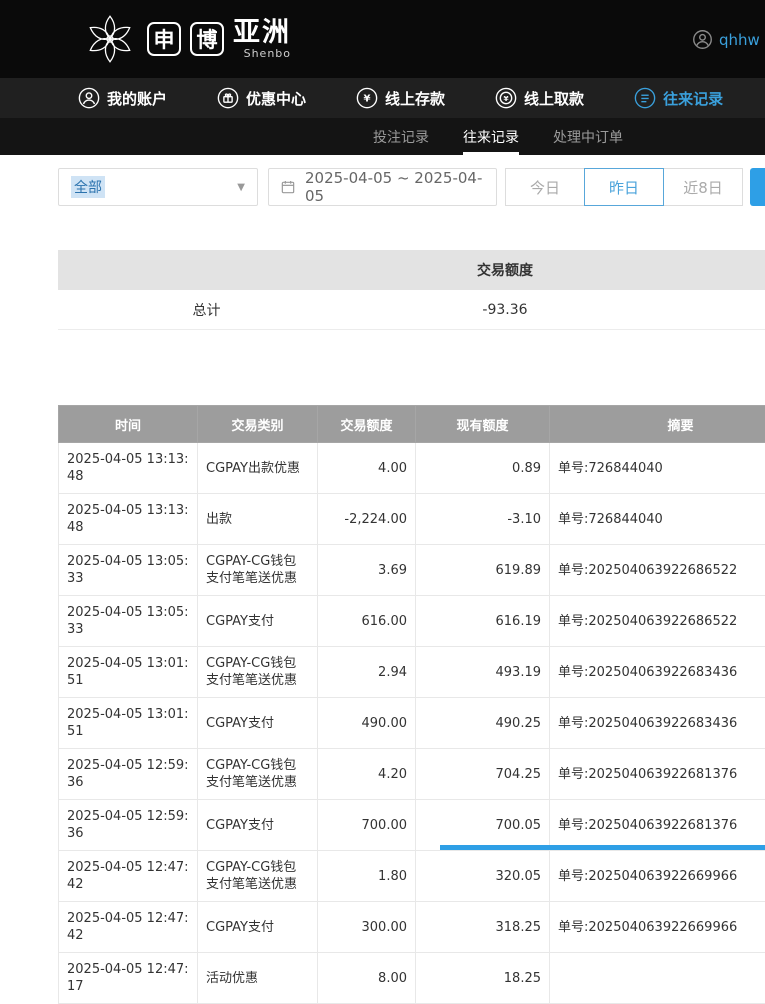 The height and width of the screenshot is (1004, 765). What do you see at coordinates (483, 825) in the screenshot?
I see `table-cell: 700.05` at bounding box center [483, 825].